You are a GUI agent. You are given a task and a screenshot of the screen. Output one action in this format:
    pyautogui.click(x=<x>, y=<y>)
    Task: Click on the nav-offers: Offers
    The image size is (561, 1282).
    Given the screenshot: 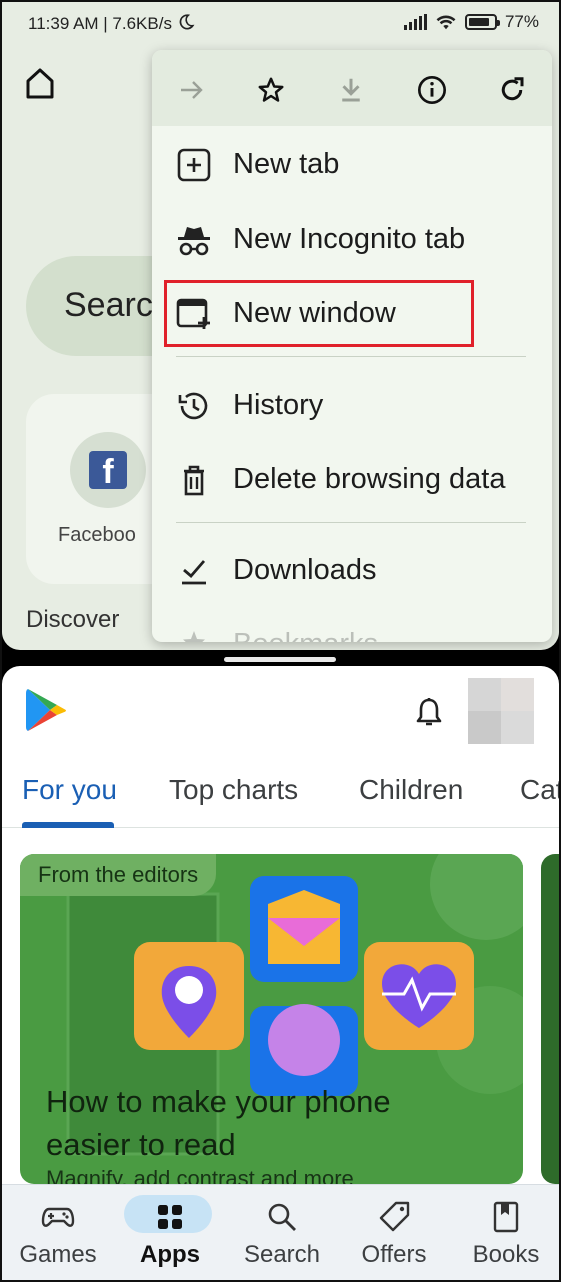 What is the action you would take?
    pyautogui.click(x=394, y=1232)
    